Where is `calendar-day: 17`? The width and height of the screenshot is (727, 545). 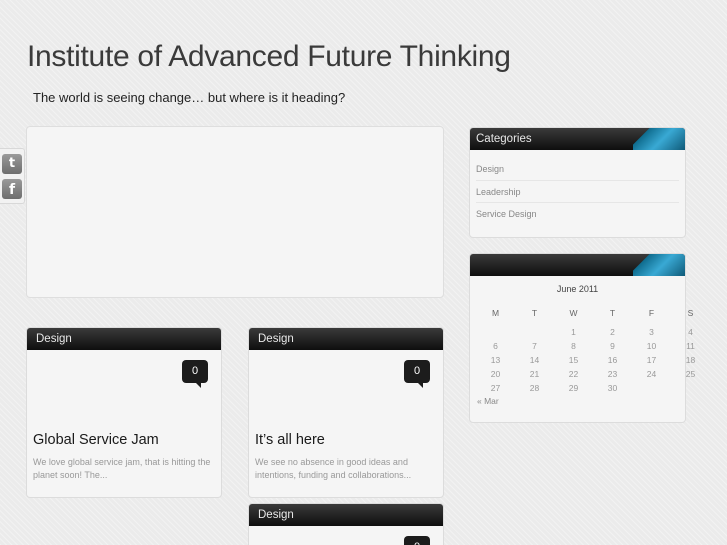 calendar-day: 17 is located at coordinates (651, 360).